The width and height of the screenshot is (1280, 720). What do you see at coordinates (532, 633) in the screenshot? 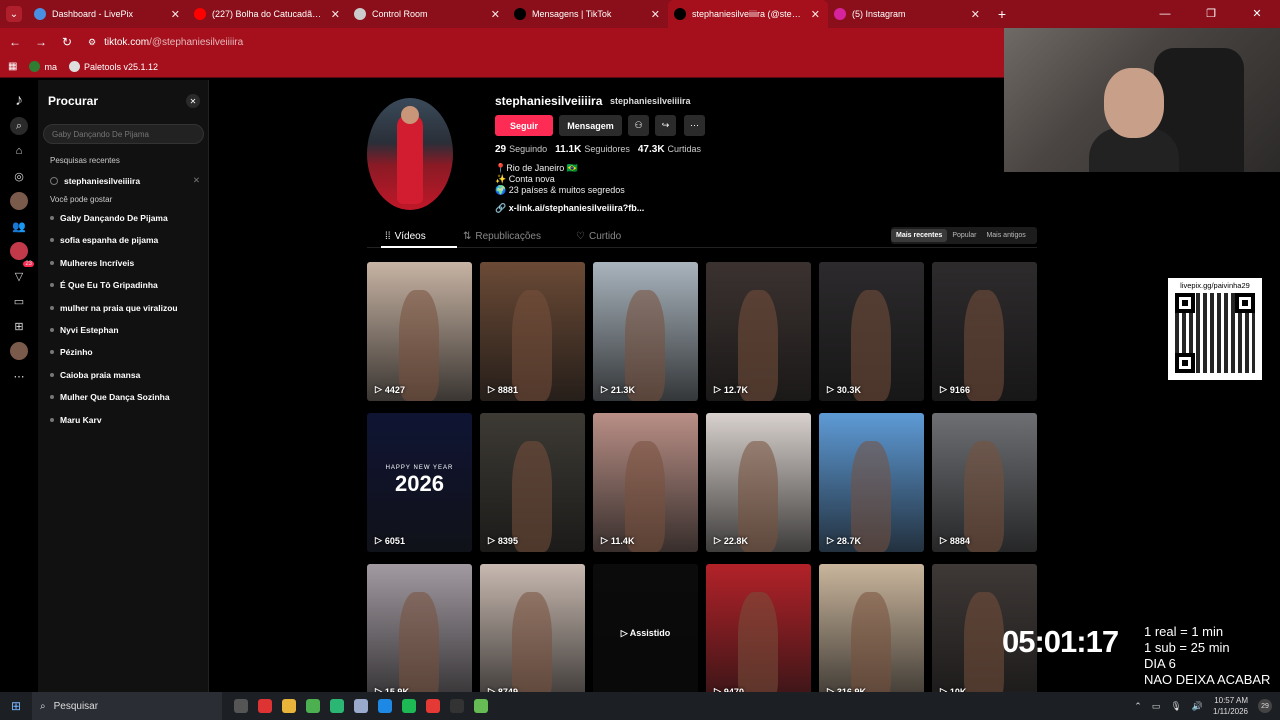
I see `video-thumbnail: ▷8749` at bounding box center [532, 633].